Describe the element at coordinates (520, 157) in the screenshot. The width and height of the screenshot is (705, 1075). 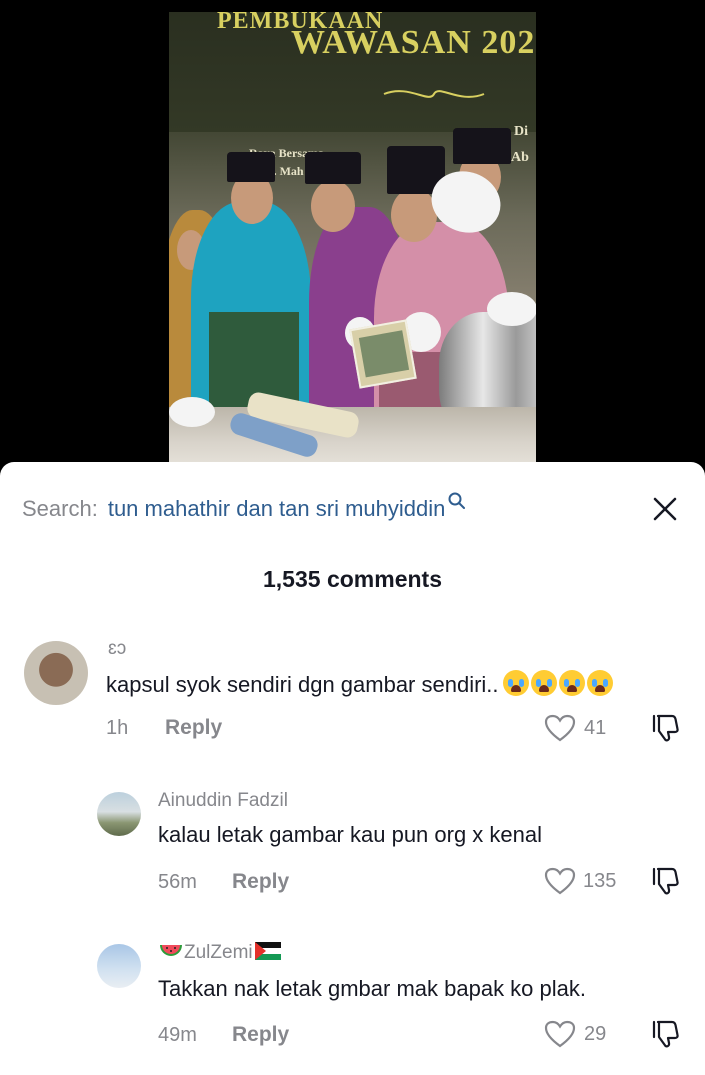
I see `banner-subtitle-4: Ab` at that location.